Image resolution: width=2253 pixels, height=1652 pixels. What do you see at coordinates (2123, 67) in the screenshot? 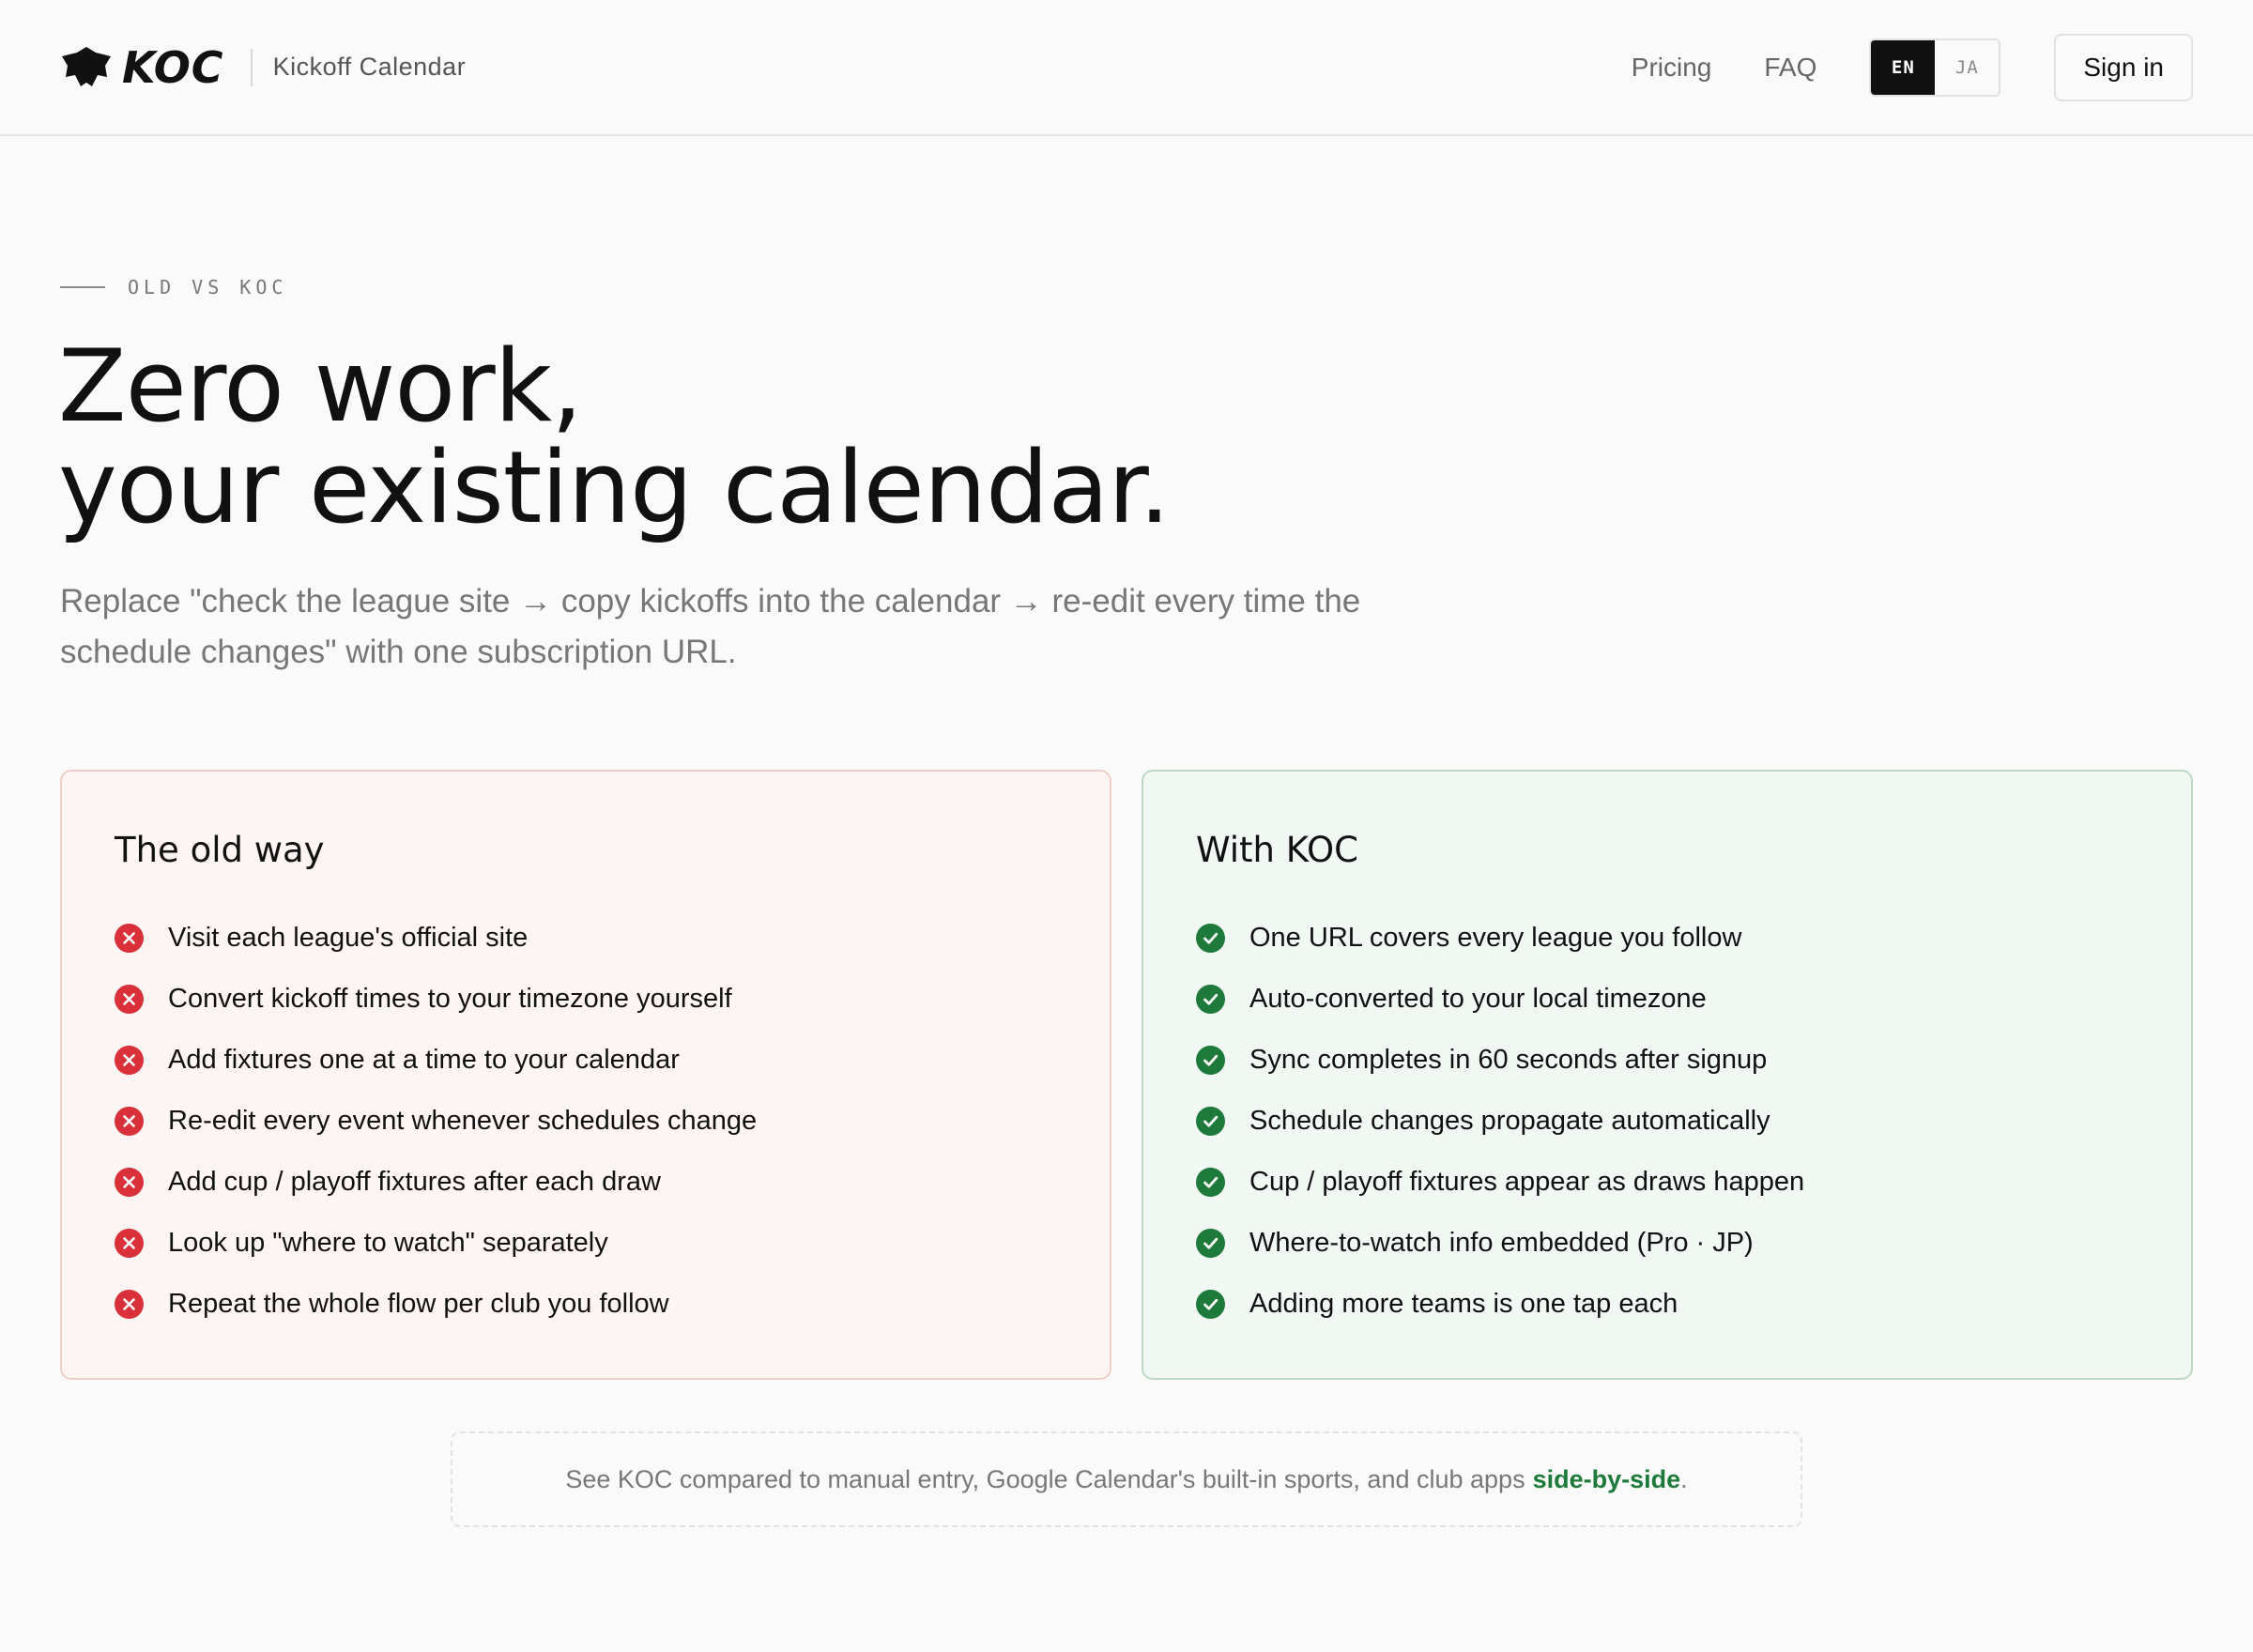
I see `sign-in-button: Sign in` at bounding box center [2123, 67].